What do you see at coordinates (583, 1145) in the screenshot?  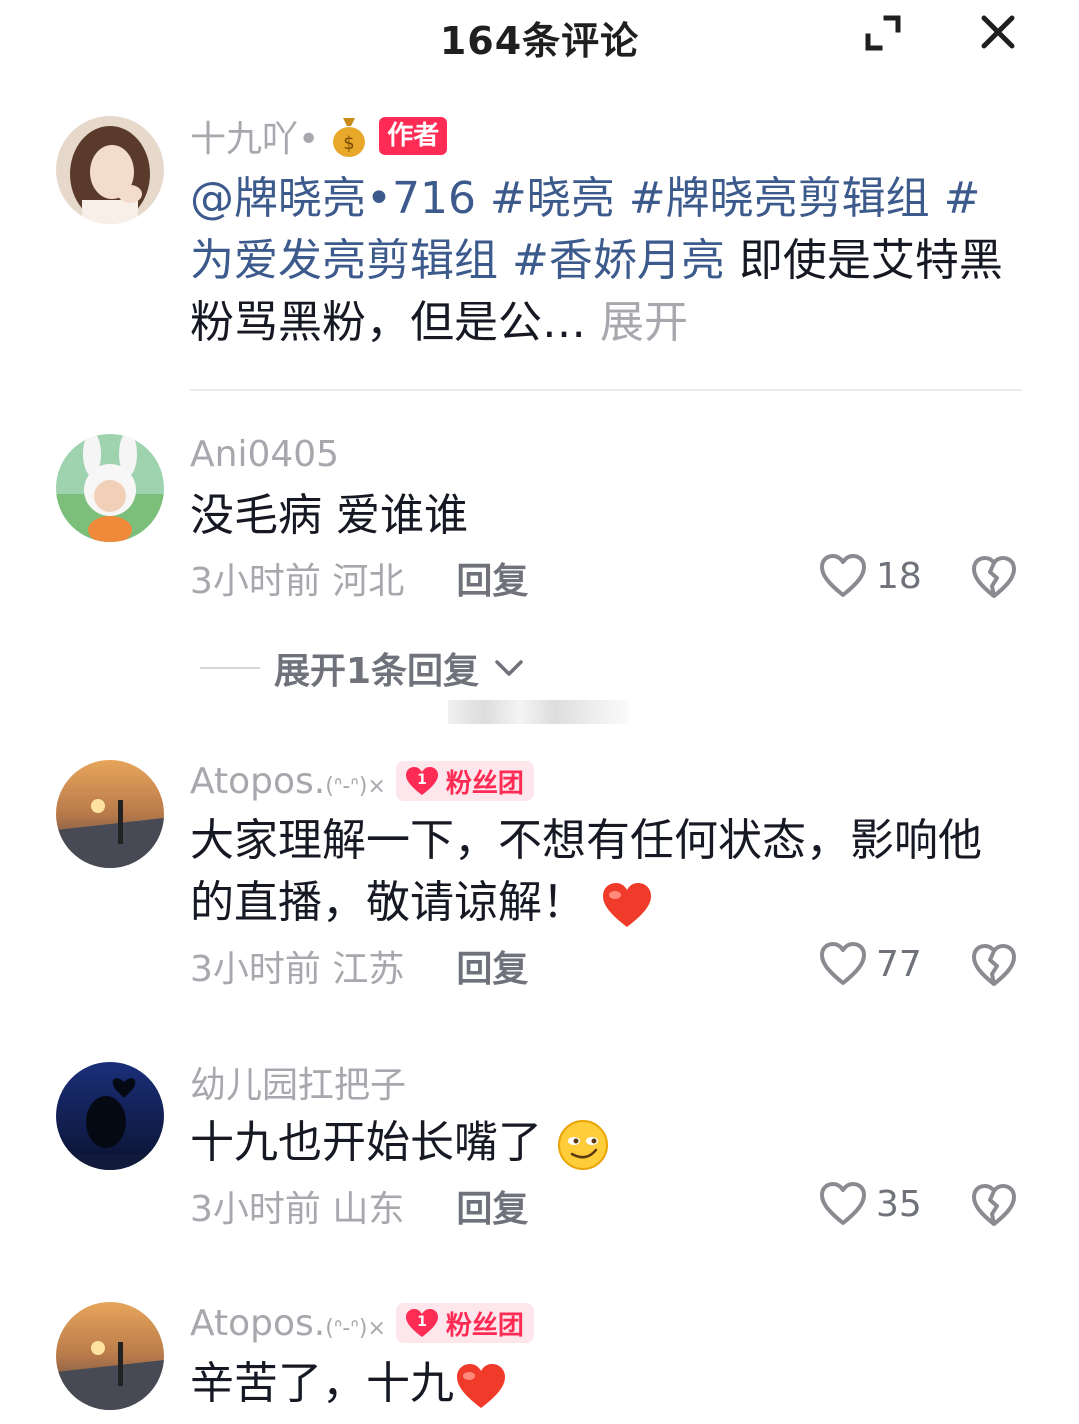 I see `smirk-emoji-icon` at bounding box center [583, 1145].